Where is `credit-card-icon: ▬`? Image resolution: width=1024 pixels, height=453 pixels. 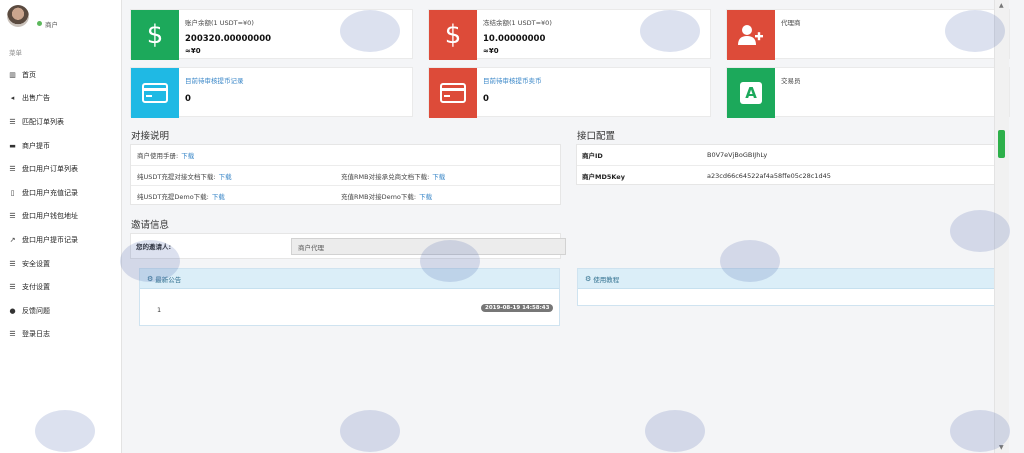 credit-card-icon: ▬ is located at coordinates (12, 145).